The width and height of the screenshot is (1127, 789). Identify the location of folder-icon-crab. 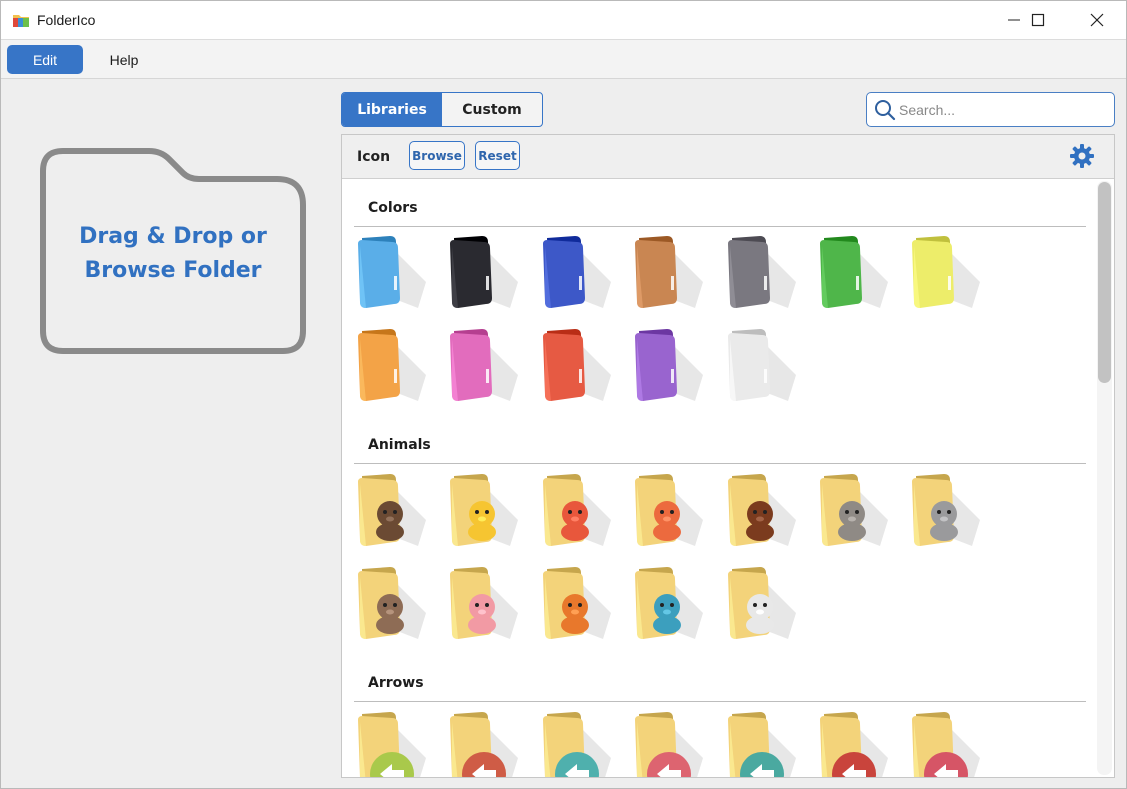
(575, 507).